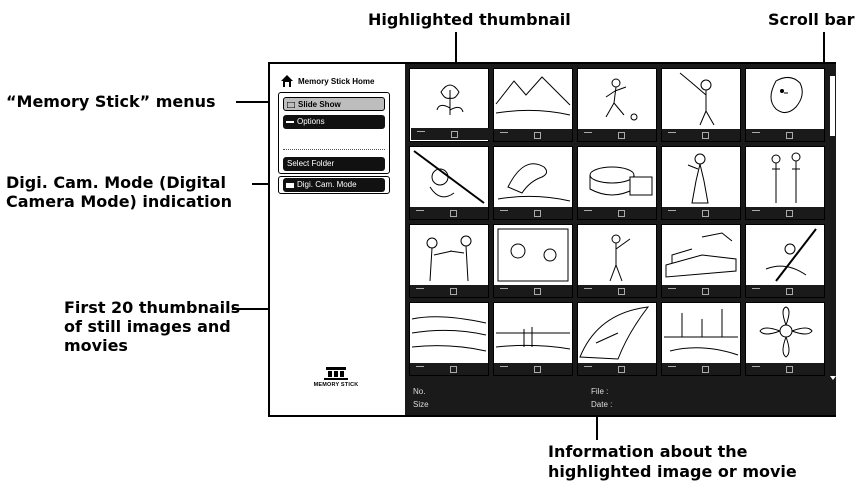 The image size is (859, 489). What do you see at coordinates (336, 385) in the screenshot?
I see `memory-stick-logo-text: MEMORY STICK` at bounding box center [336, 385].